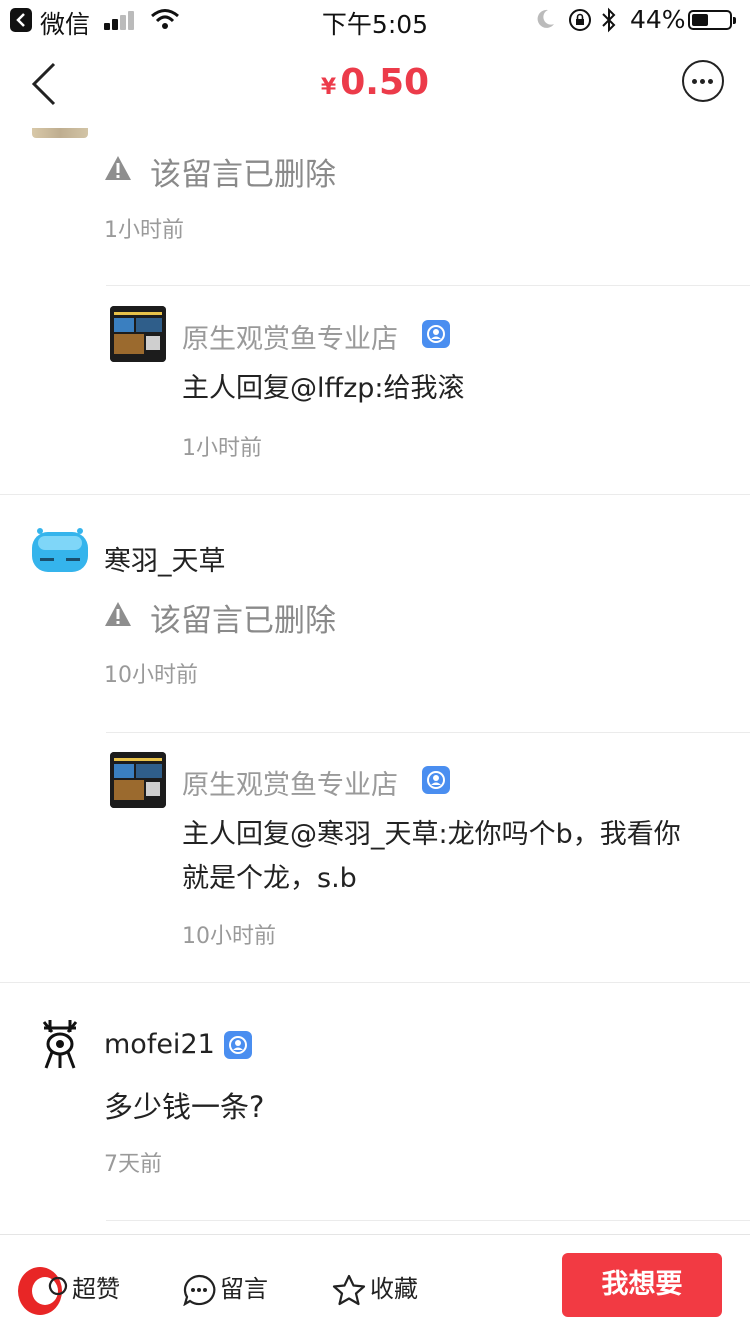  Describe the element at coordinates (144, 230) in the screenshot. I see `comment-time: 1小时前` at that location.